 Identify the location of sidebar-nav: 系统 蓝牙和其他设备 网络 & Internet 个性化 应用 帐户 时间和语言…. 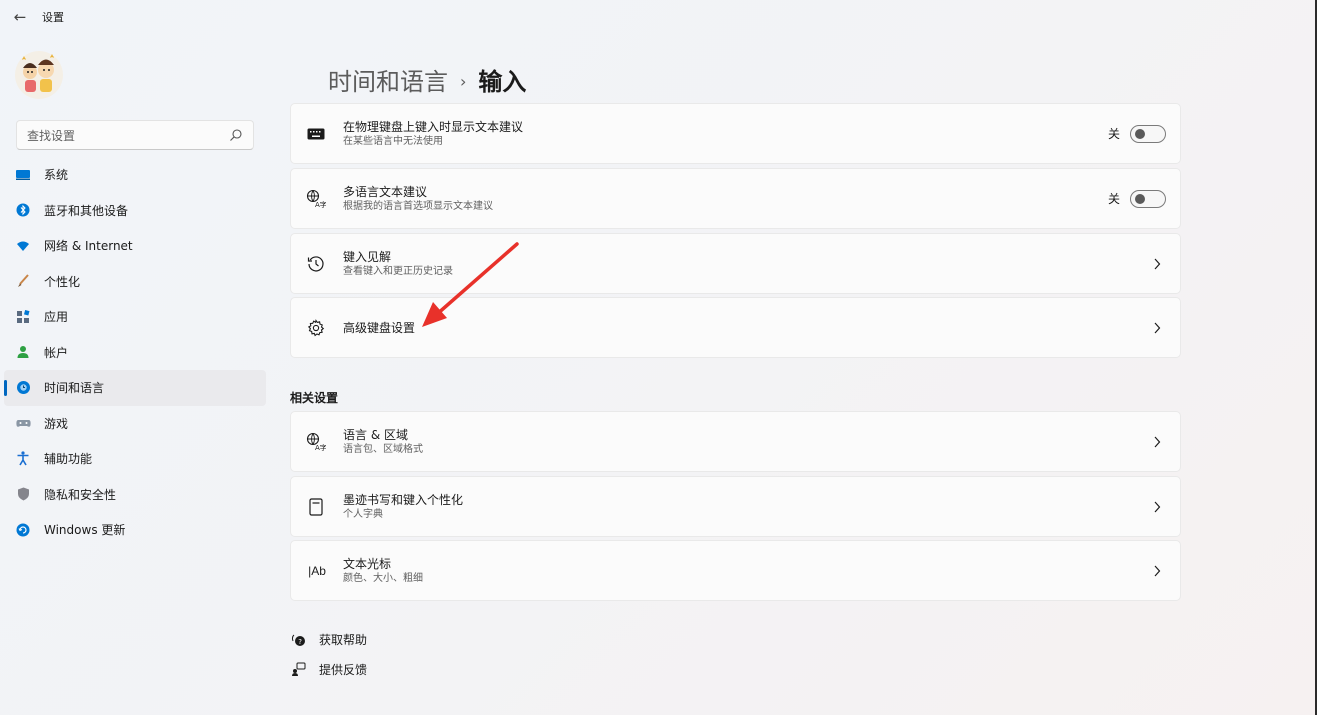
(135, 352).